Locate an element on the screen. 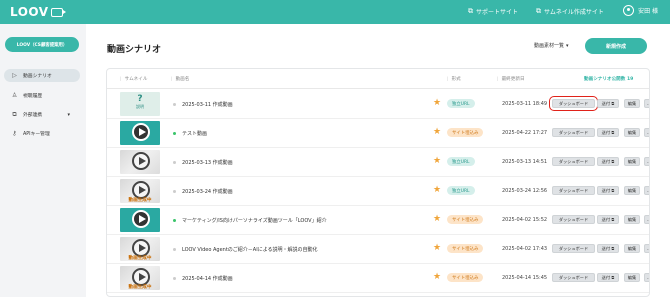  video-name: テスト動画 is located at coordinates (194, 133).